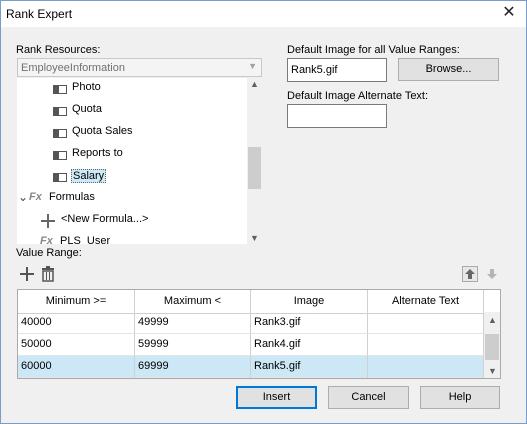  Describe the element at coordinates (131, 238) in the screenshot. I see `tree-item-pls-user: Fx PLS_User` at that location.